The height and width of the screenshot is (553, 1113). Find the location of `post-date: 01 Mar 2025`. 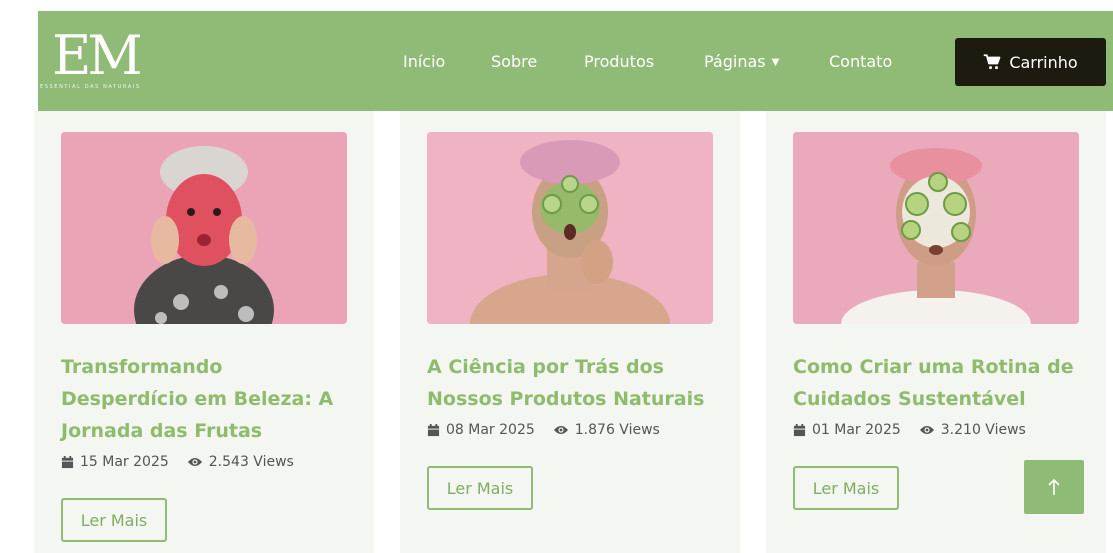

post-date: 01 Mar 2025 is located at coordinates (856, 430).